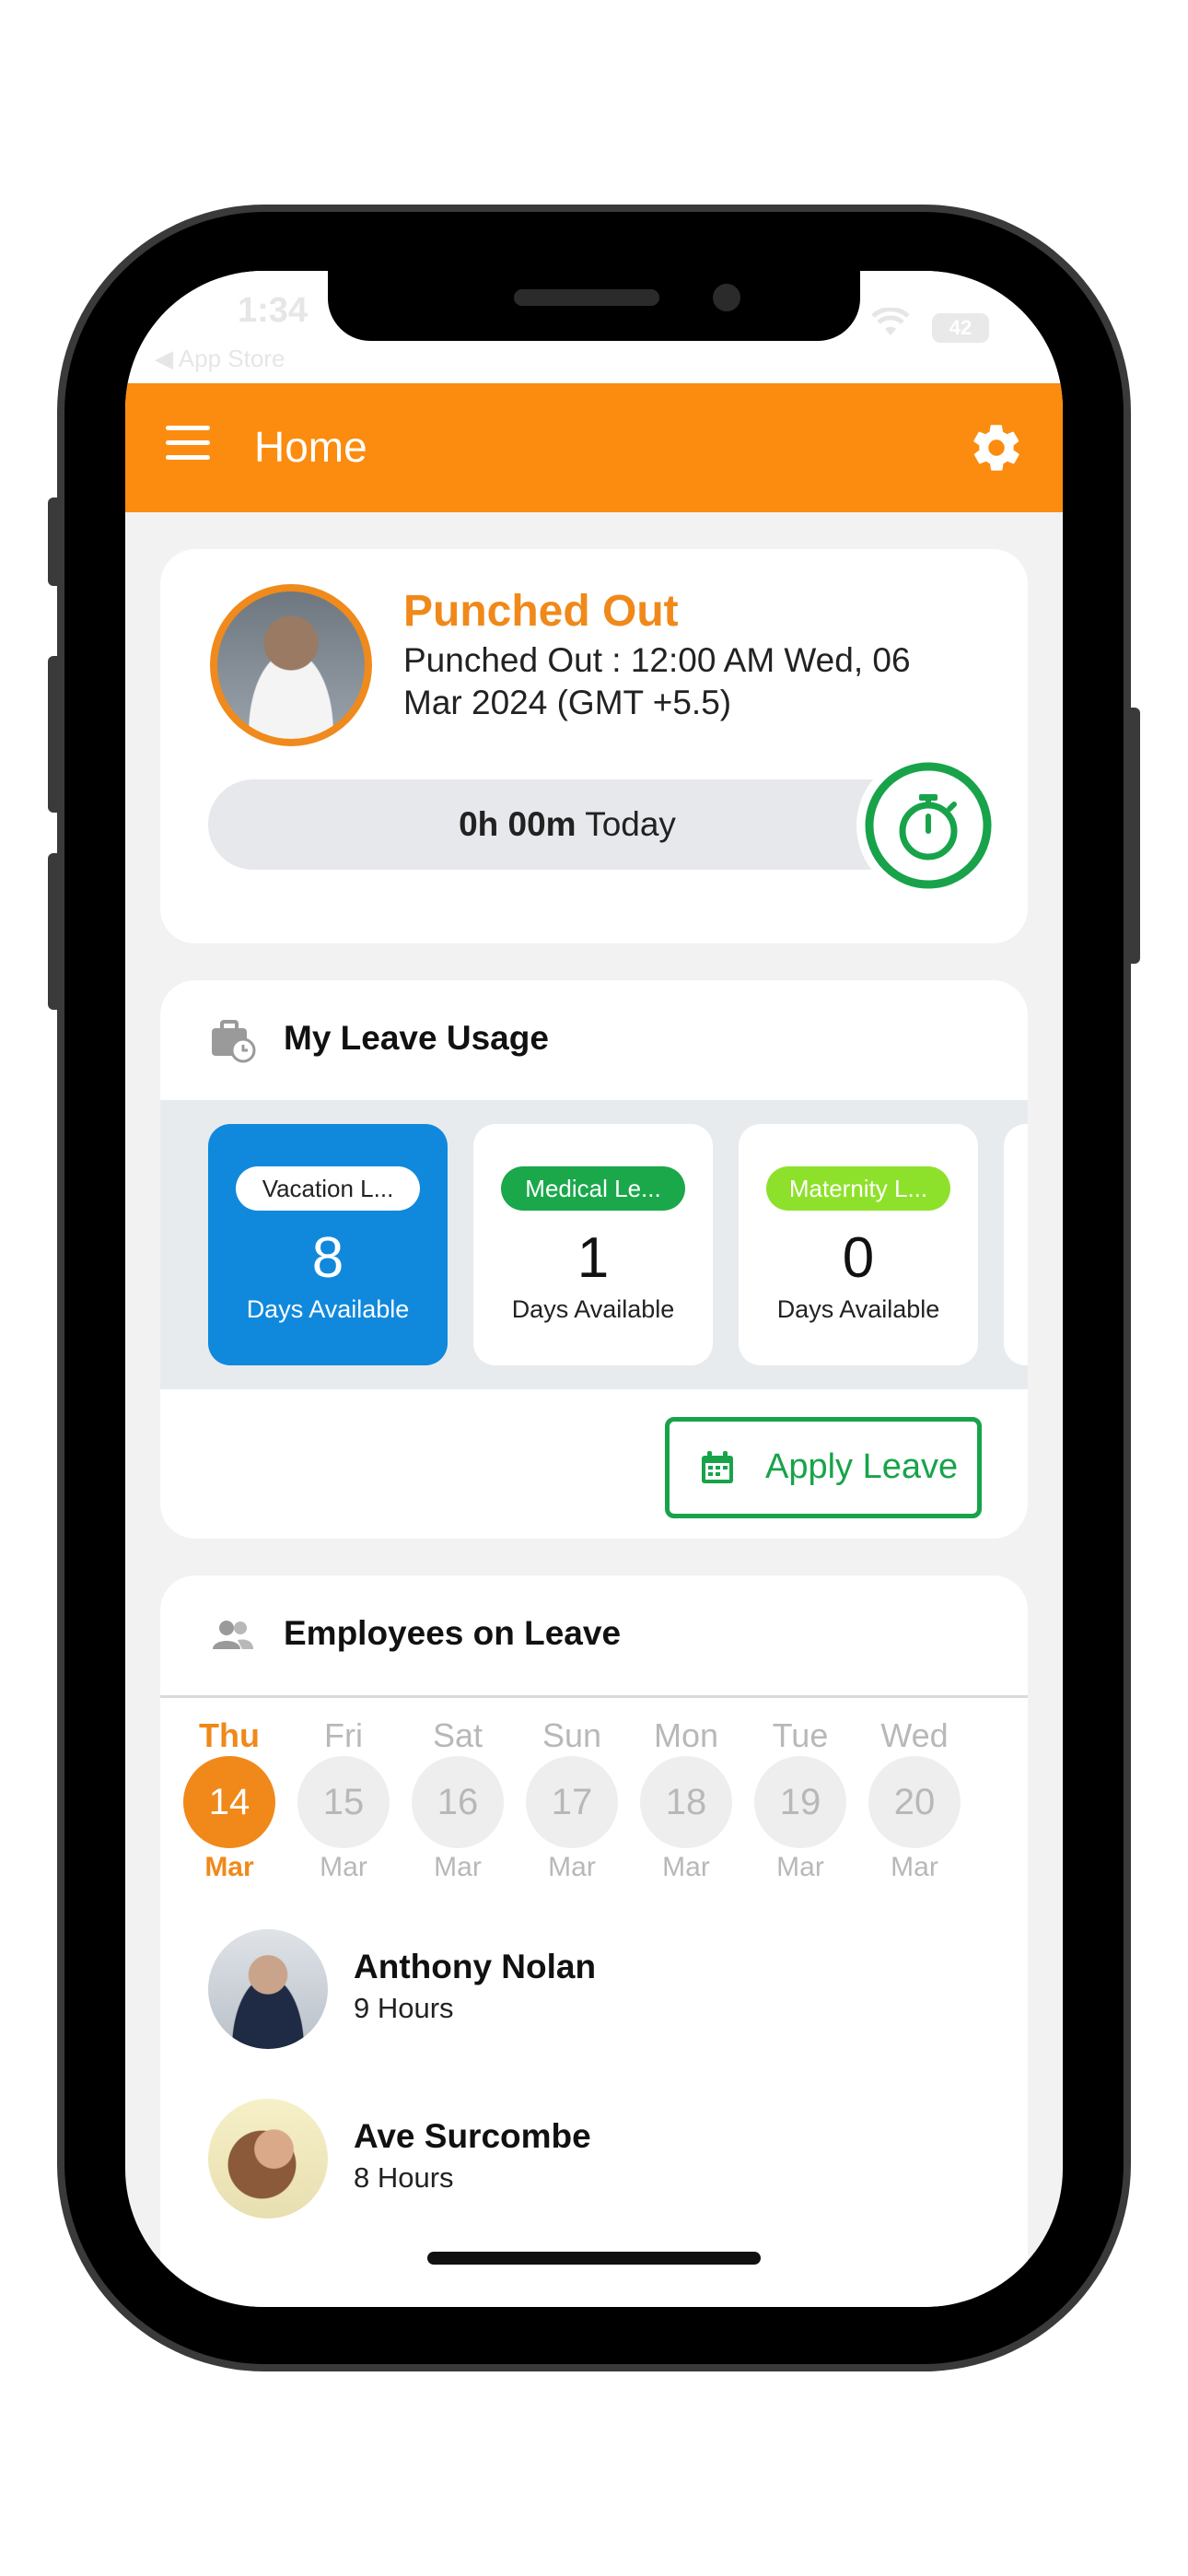 The height and width of the screenshot is (2576, 1188). What do you see at coordinates (291, 665) in the screenshot?
I see `avatar` at bounding box center [291, 665].